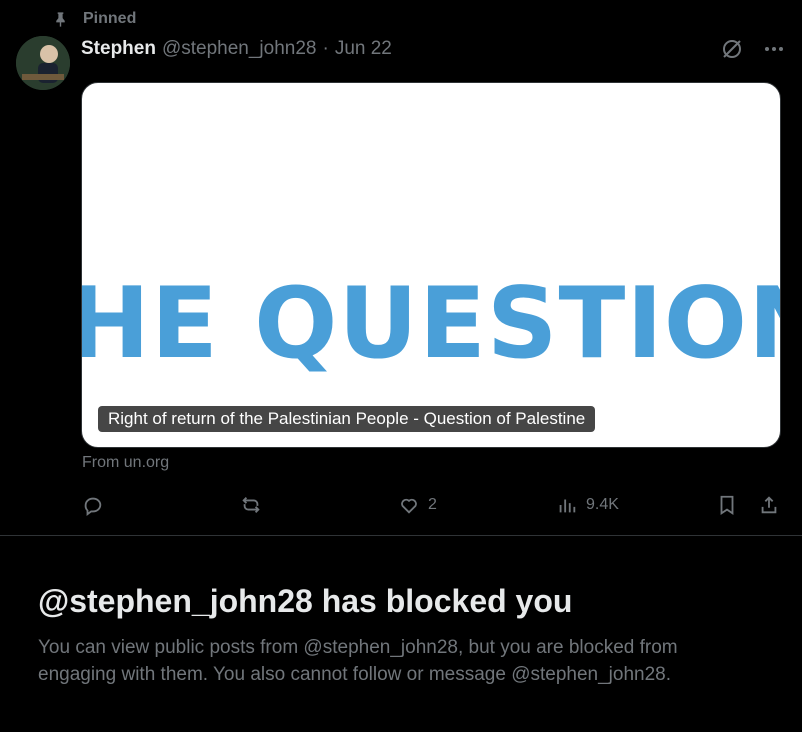  I want to click on avatar-image, so click(43, 63).